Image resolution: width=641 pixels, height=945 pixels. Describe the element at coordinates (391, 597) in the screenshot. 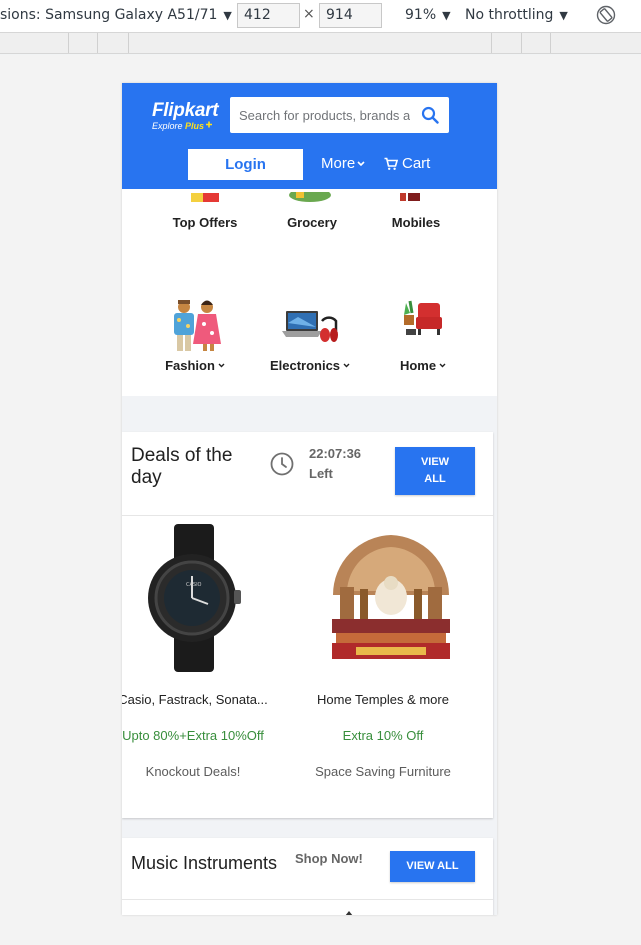

I see `temple-product-image` at that location.